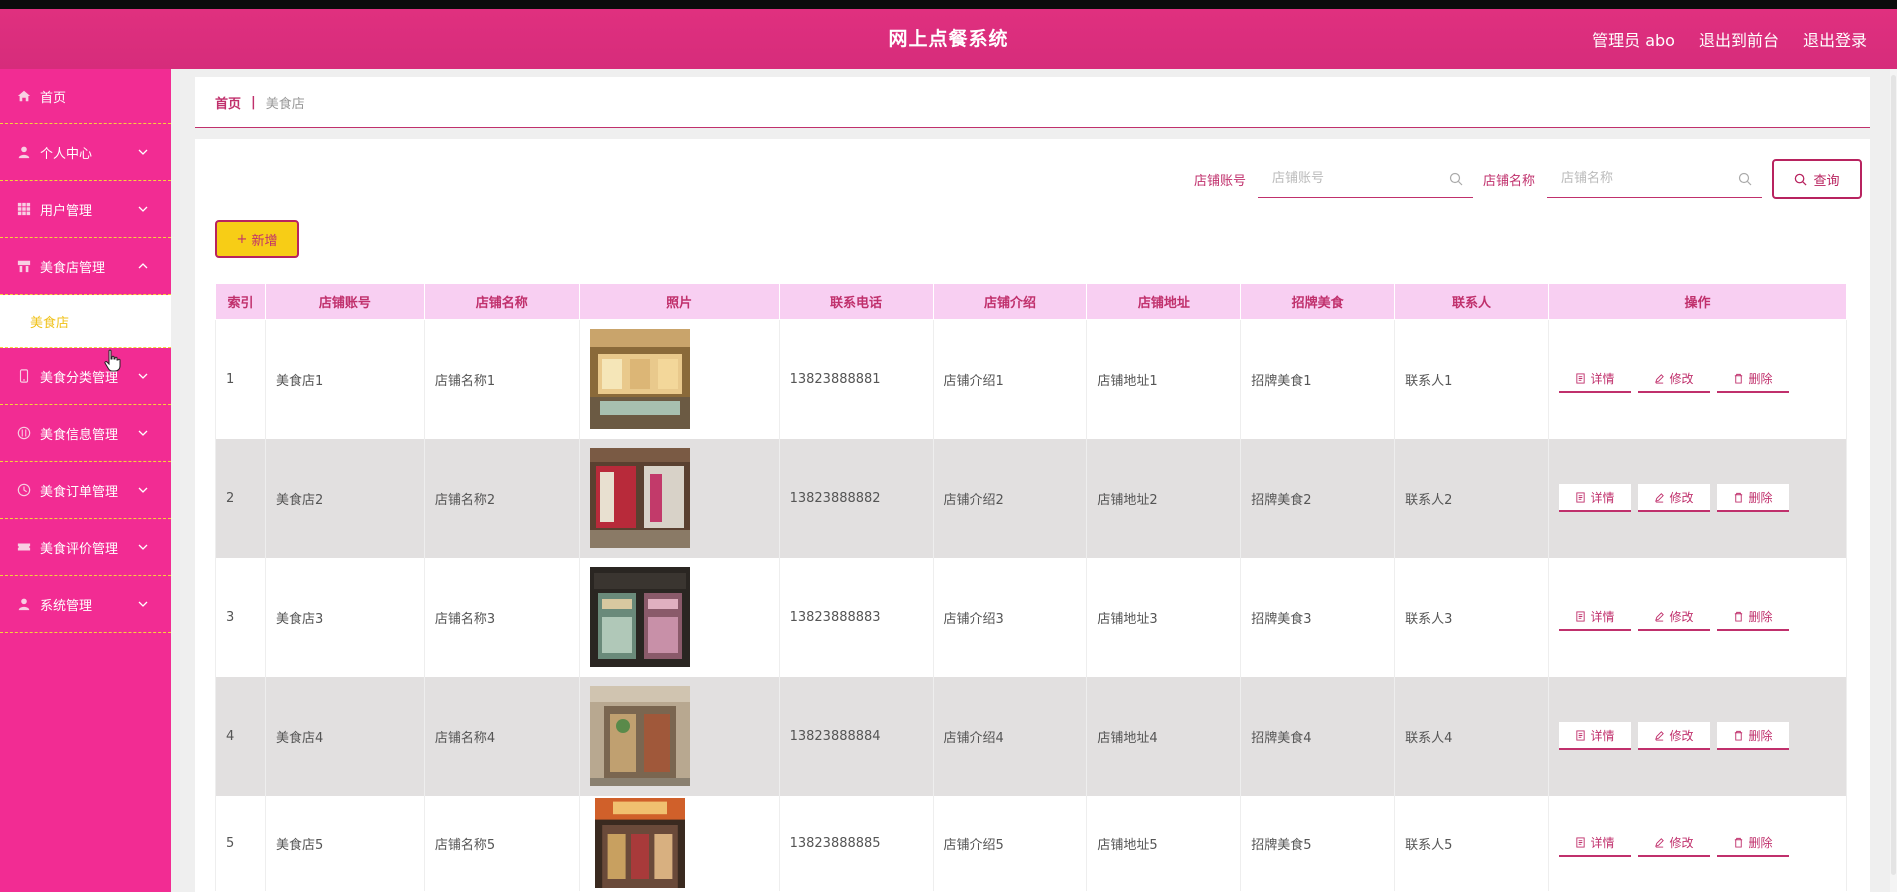  Describe the element at coordinates (1893, 475) in the screenshot. I see `scrollbar-thumb` at that location.